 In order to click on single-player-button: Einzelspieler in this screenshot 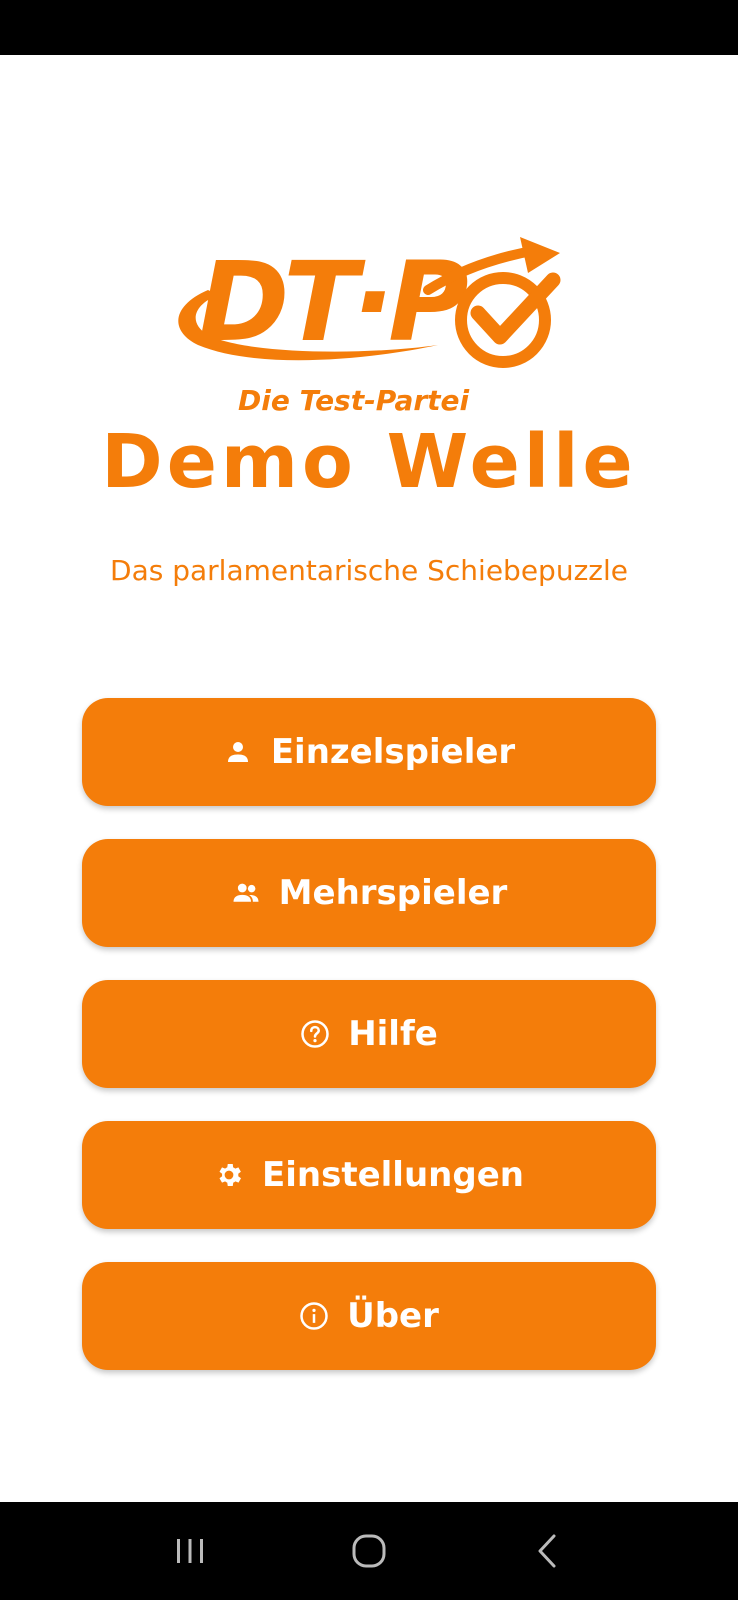, I will do `click(369, 752)`.